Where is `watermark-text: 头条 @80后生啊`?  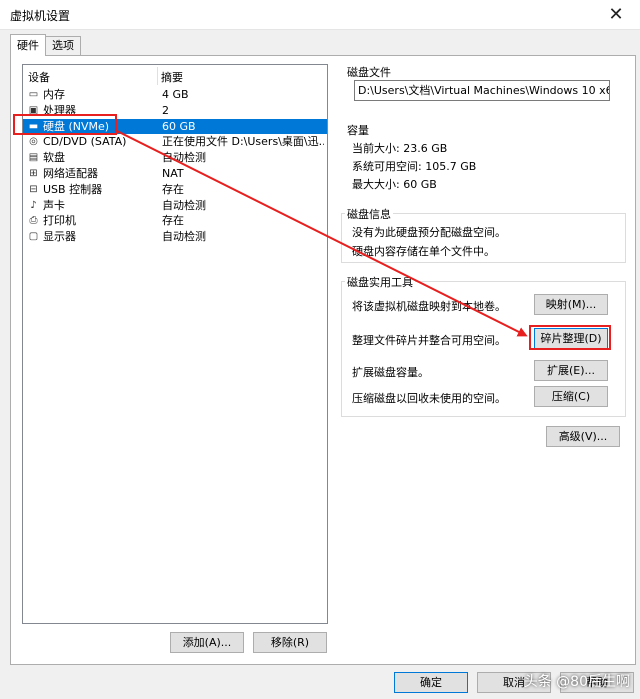 watermark-text: 头条 @80后生啊 is located at coordinates (576, 682).